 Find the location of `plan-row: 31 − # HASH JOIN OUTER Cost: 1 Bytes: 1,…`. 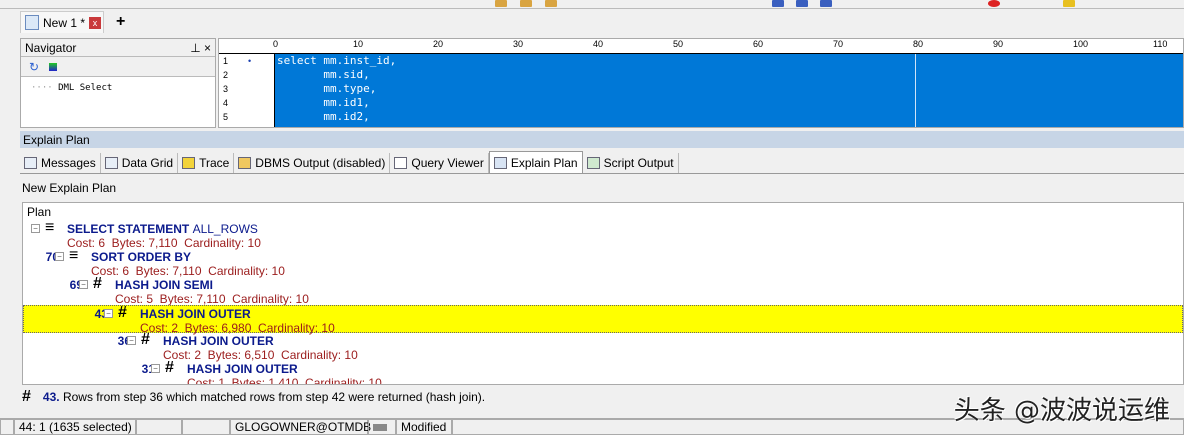

plan-row: 31 − # HASH JOIN OUTER Cost: 1 Bytes: 1,… is located at coordinates (603, 372).